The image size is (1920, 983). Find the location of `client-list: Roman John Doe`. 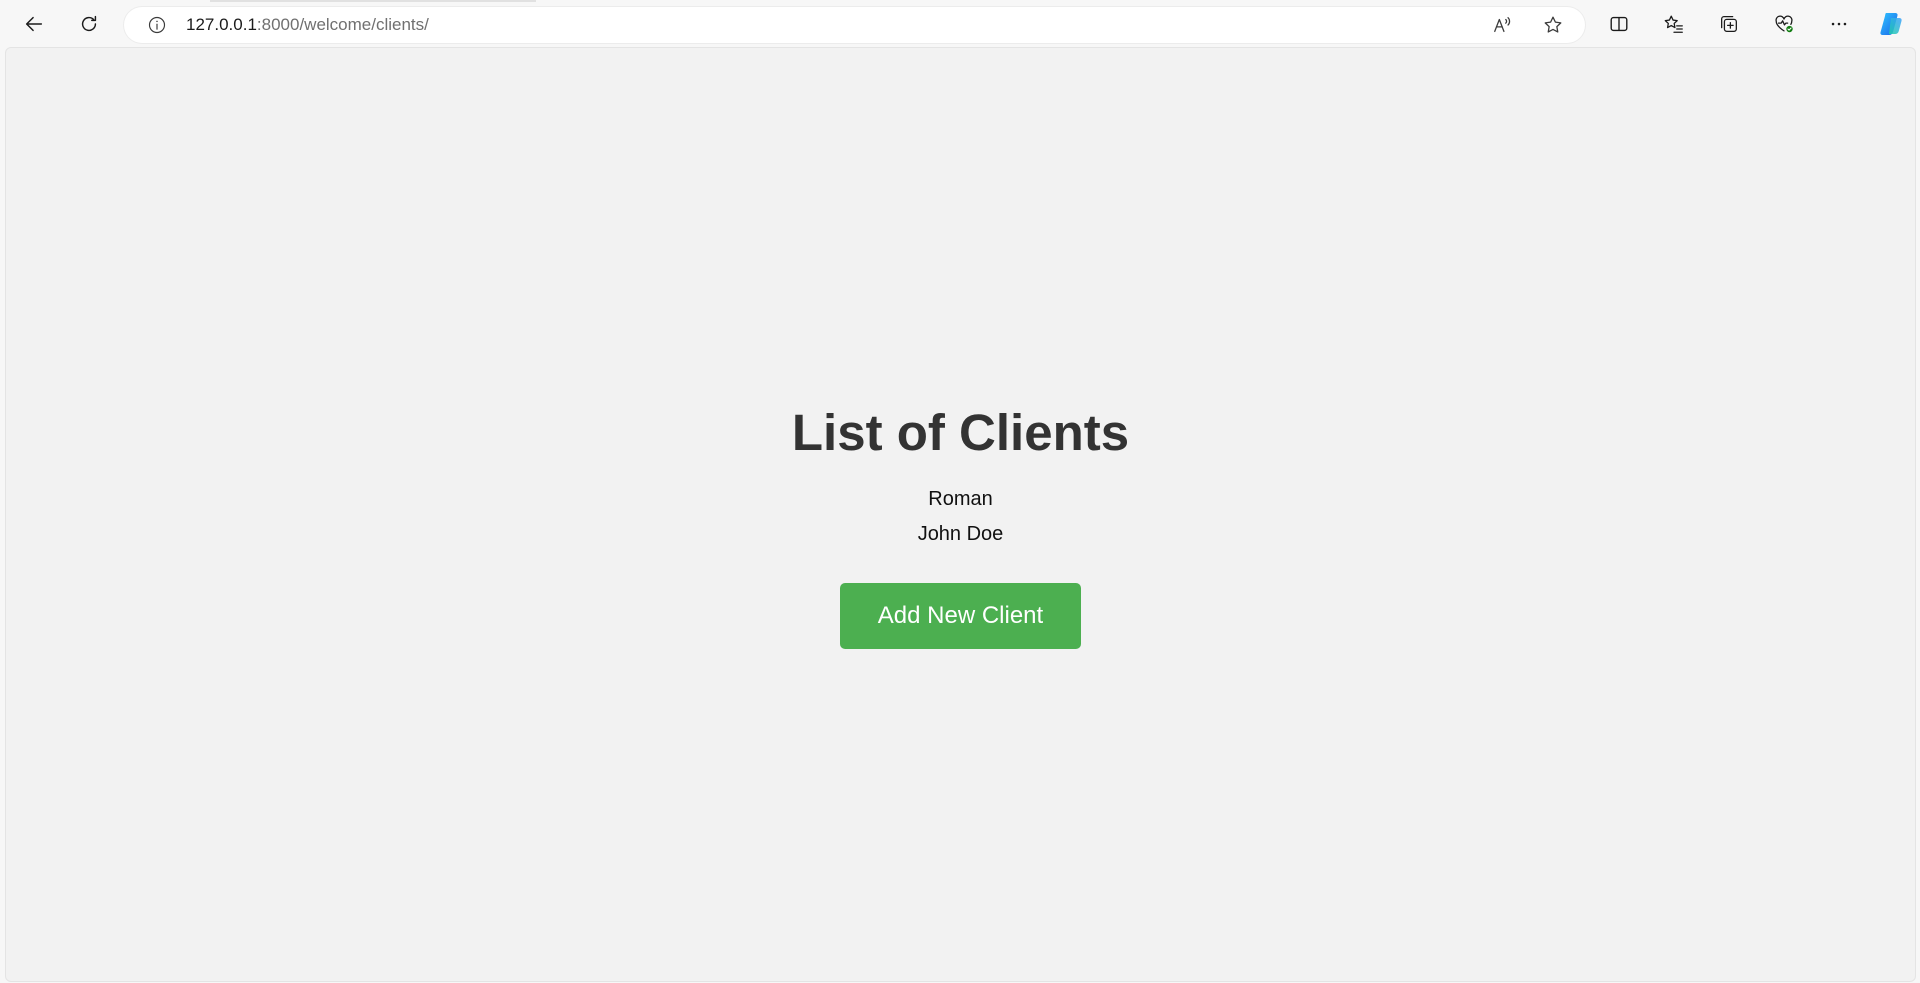

client-list: Roman John Doe is located at coordinates (961, 517).